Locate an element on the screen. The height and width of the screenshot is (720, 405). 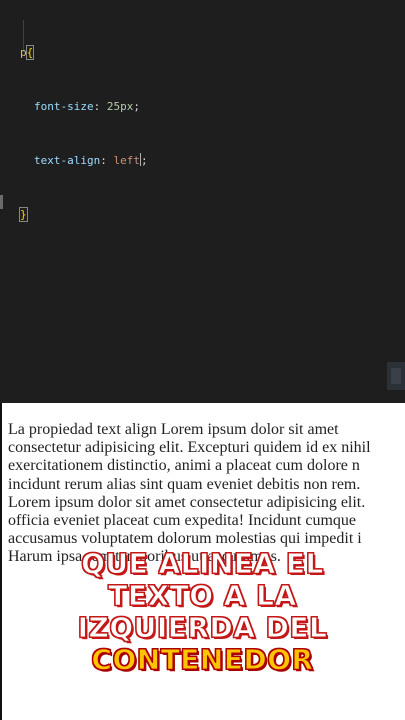
code-line-1: p{ is located at coordinates (74, 53).